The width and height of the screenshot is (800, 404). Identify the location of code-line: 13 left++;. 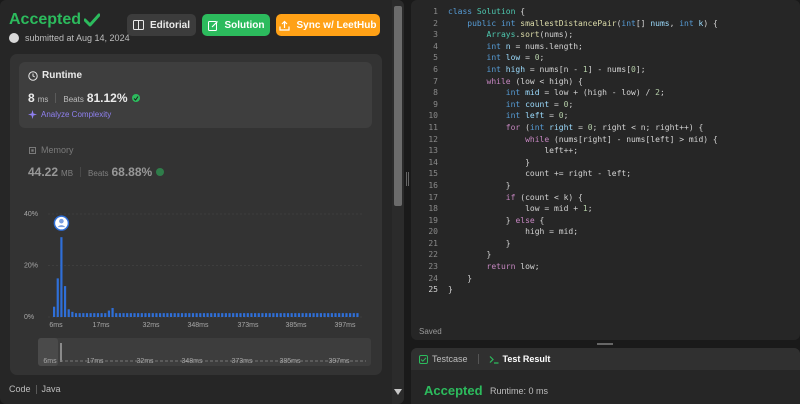
(605, 151).